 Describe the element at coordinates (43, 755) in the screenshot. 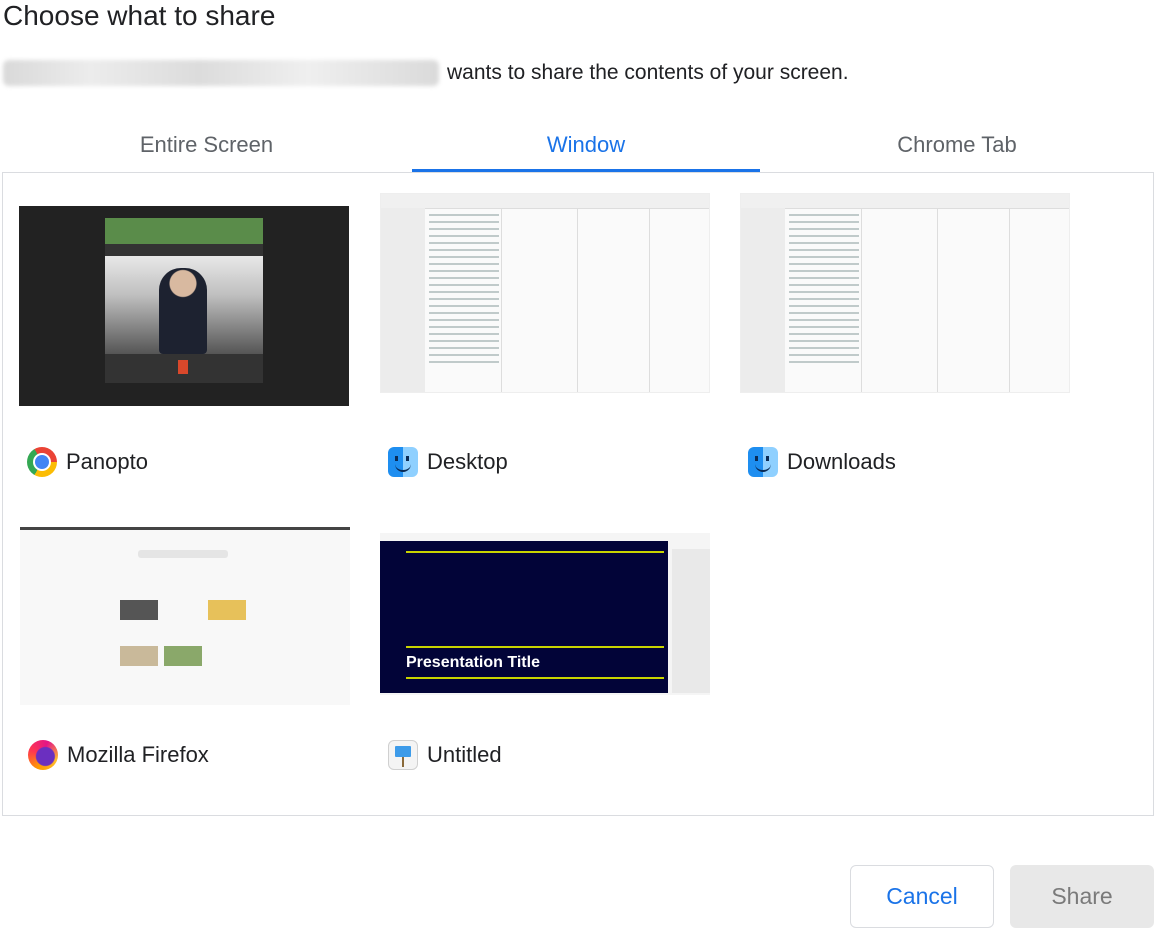

I see `firefox-icon` at that location.